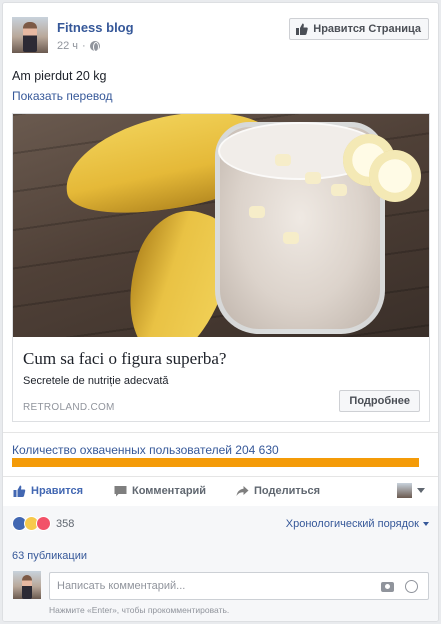 The width and height of the screenshot is (441, 624). I want to click on comment-label: Комментарий, so click(169, 491).